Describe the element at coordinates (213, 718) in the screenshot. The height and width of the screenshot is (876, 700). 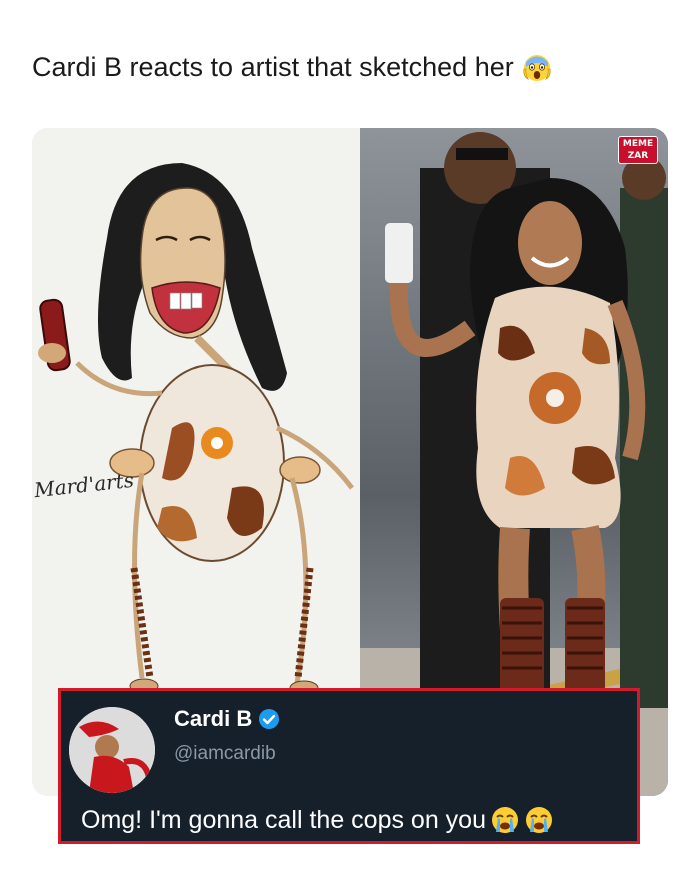
I see `author-name-text: Cardi B` at that location.